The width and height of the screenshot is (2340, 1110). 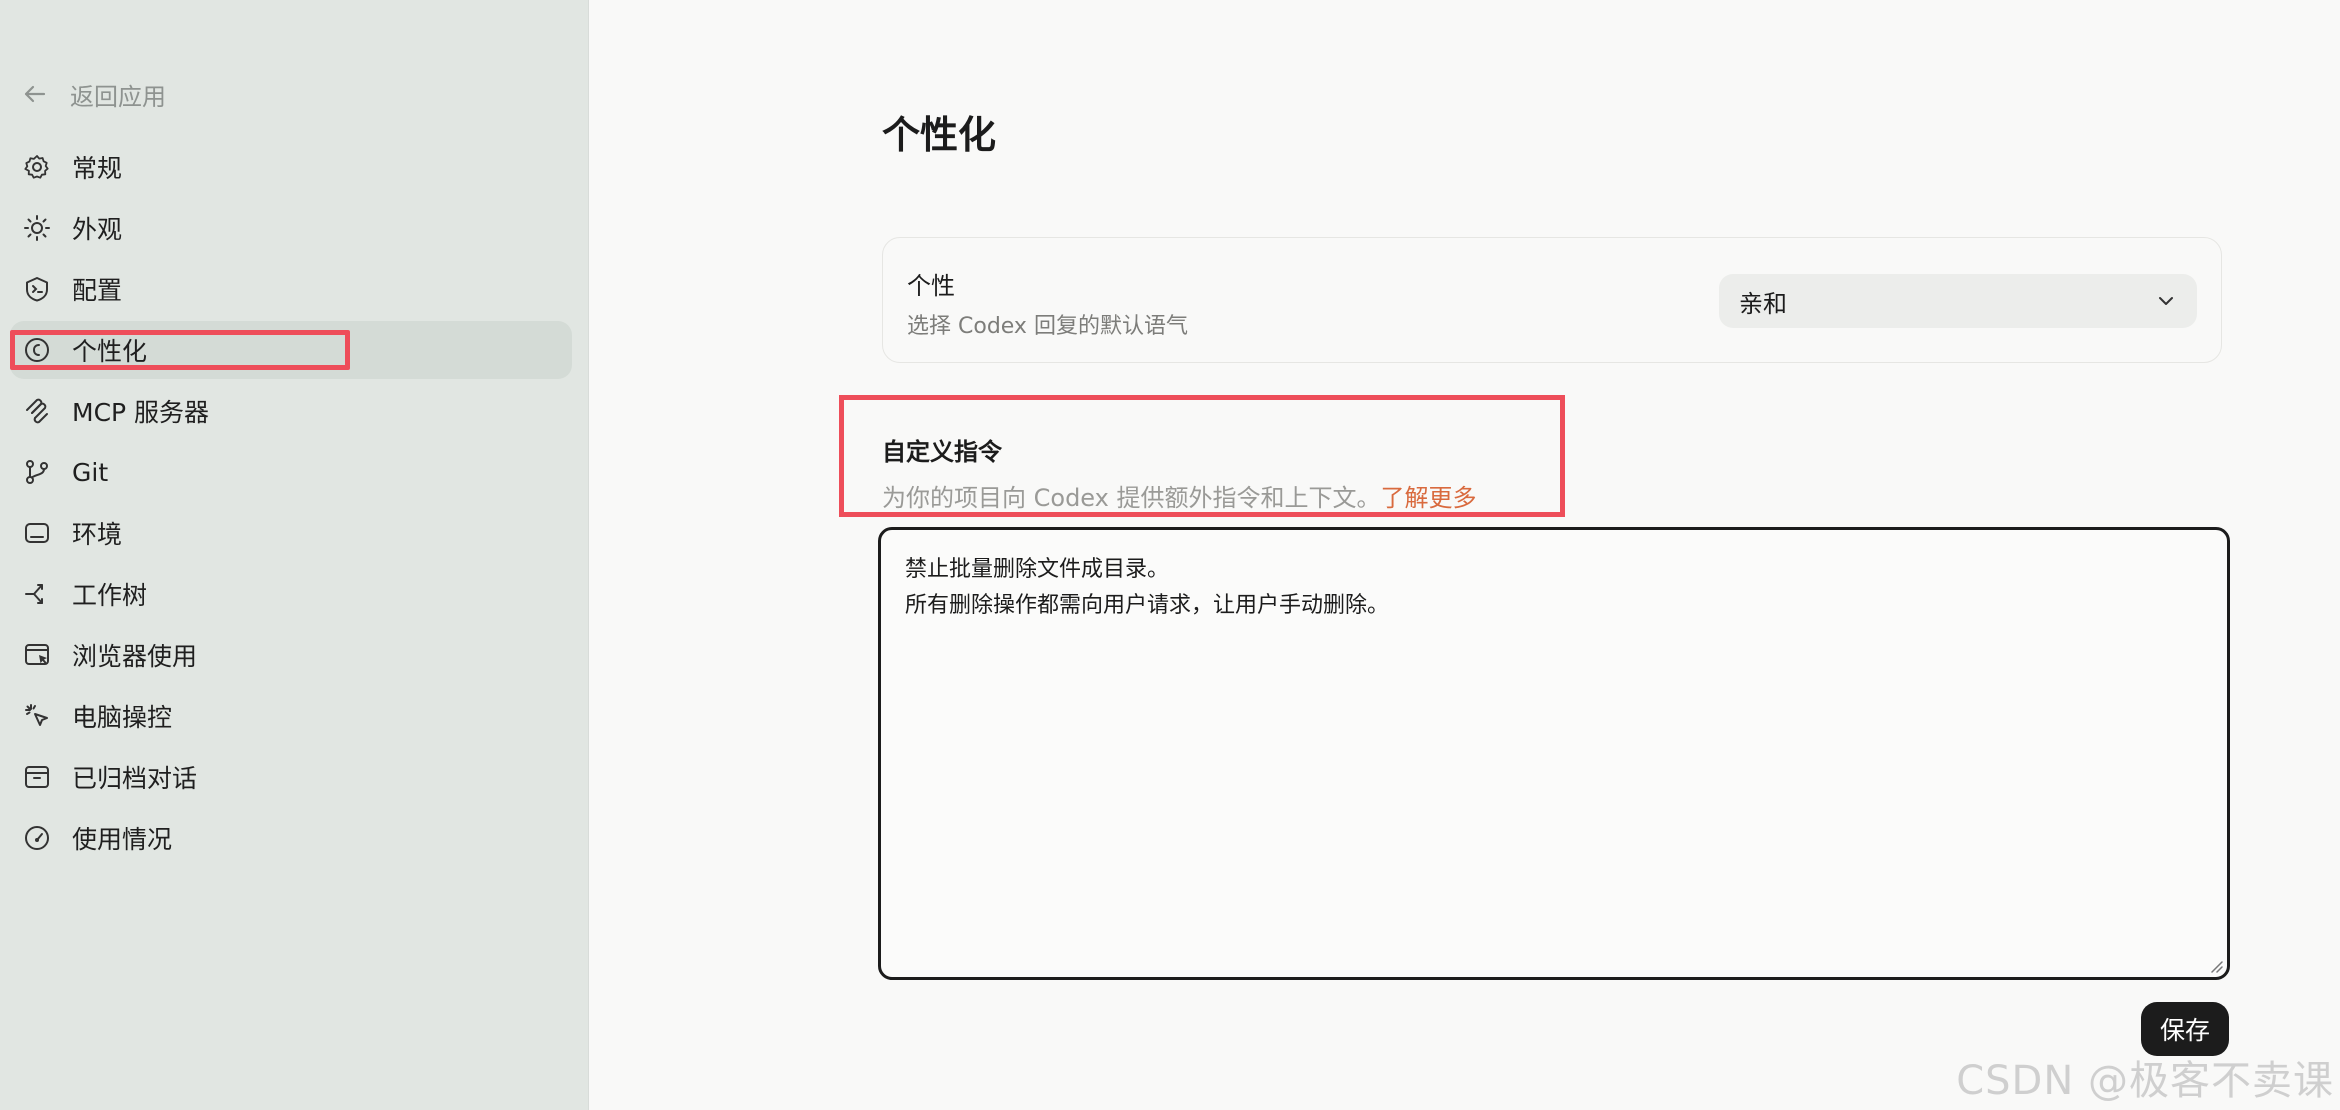 What do you see at coordinates (939, 135) in the screenshot?
I see `page-title: 个性化` at bounding box center [939, 135].